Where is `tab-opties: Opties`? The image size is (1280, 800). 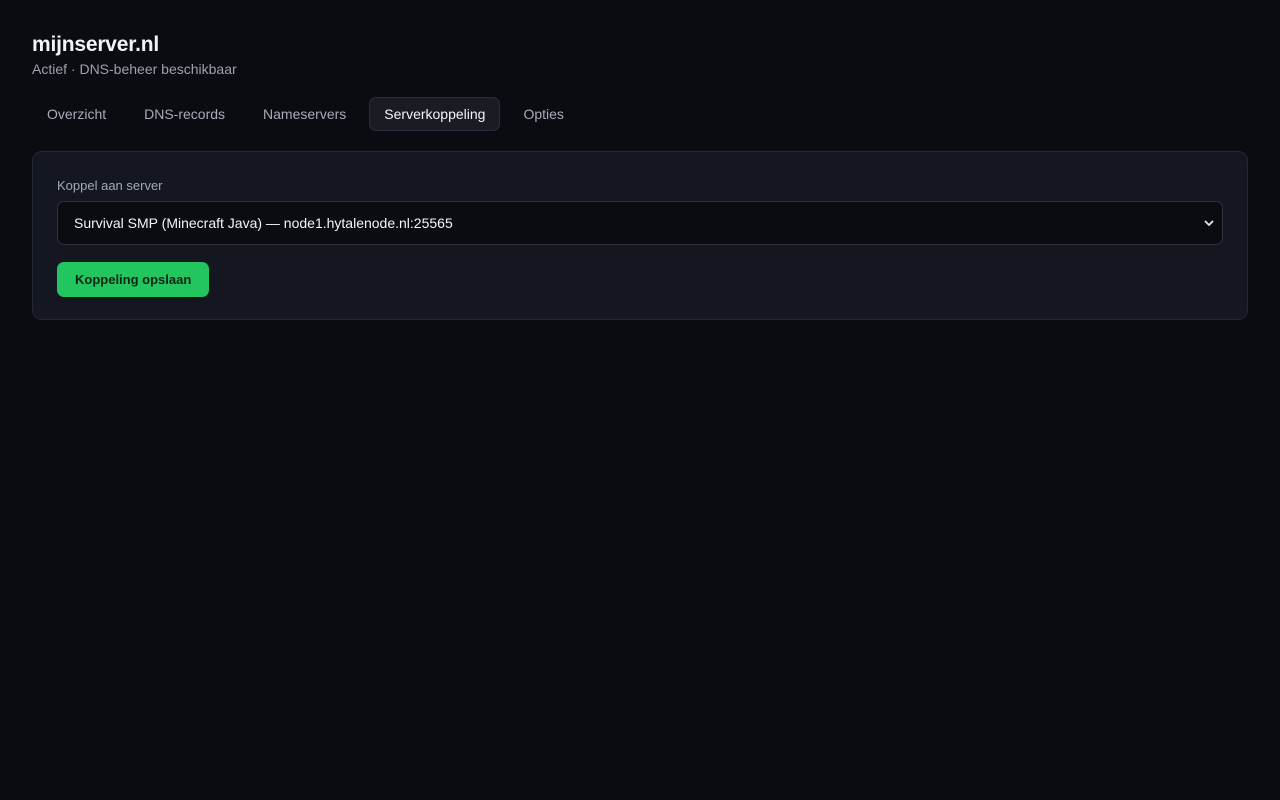
tab-opties: Opties is located at coordinates (543, 114).